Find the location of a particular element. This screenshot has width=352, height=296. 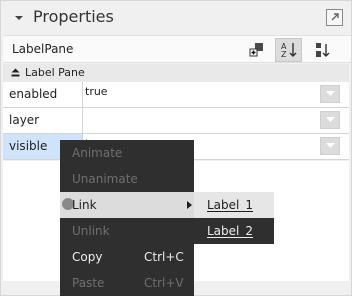

property-name: layer is located at coordinates (43, 120).